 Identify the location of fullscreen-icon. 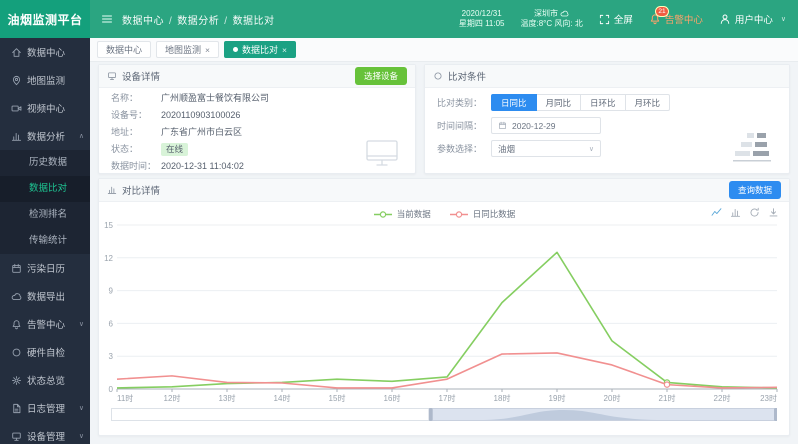
(604, 19).